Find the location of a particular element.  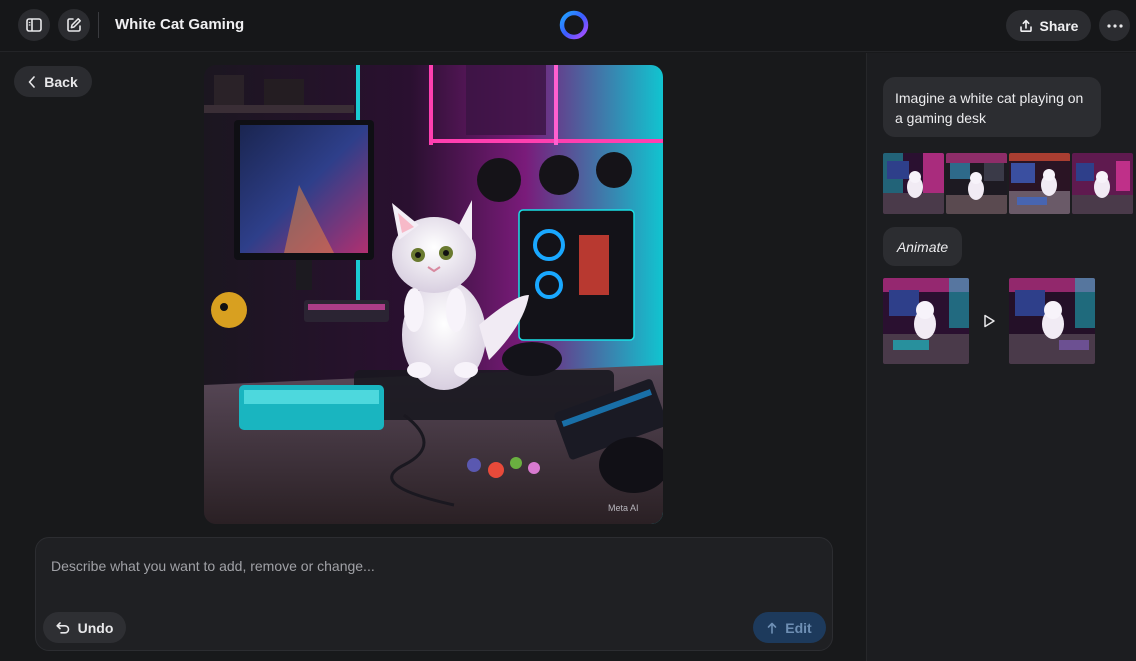

new-chat-icon is located at coordinates (74, 25).